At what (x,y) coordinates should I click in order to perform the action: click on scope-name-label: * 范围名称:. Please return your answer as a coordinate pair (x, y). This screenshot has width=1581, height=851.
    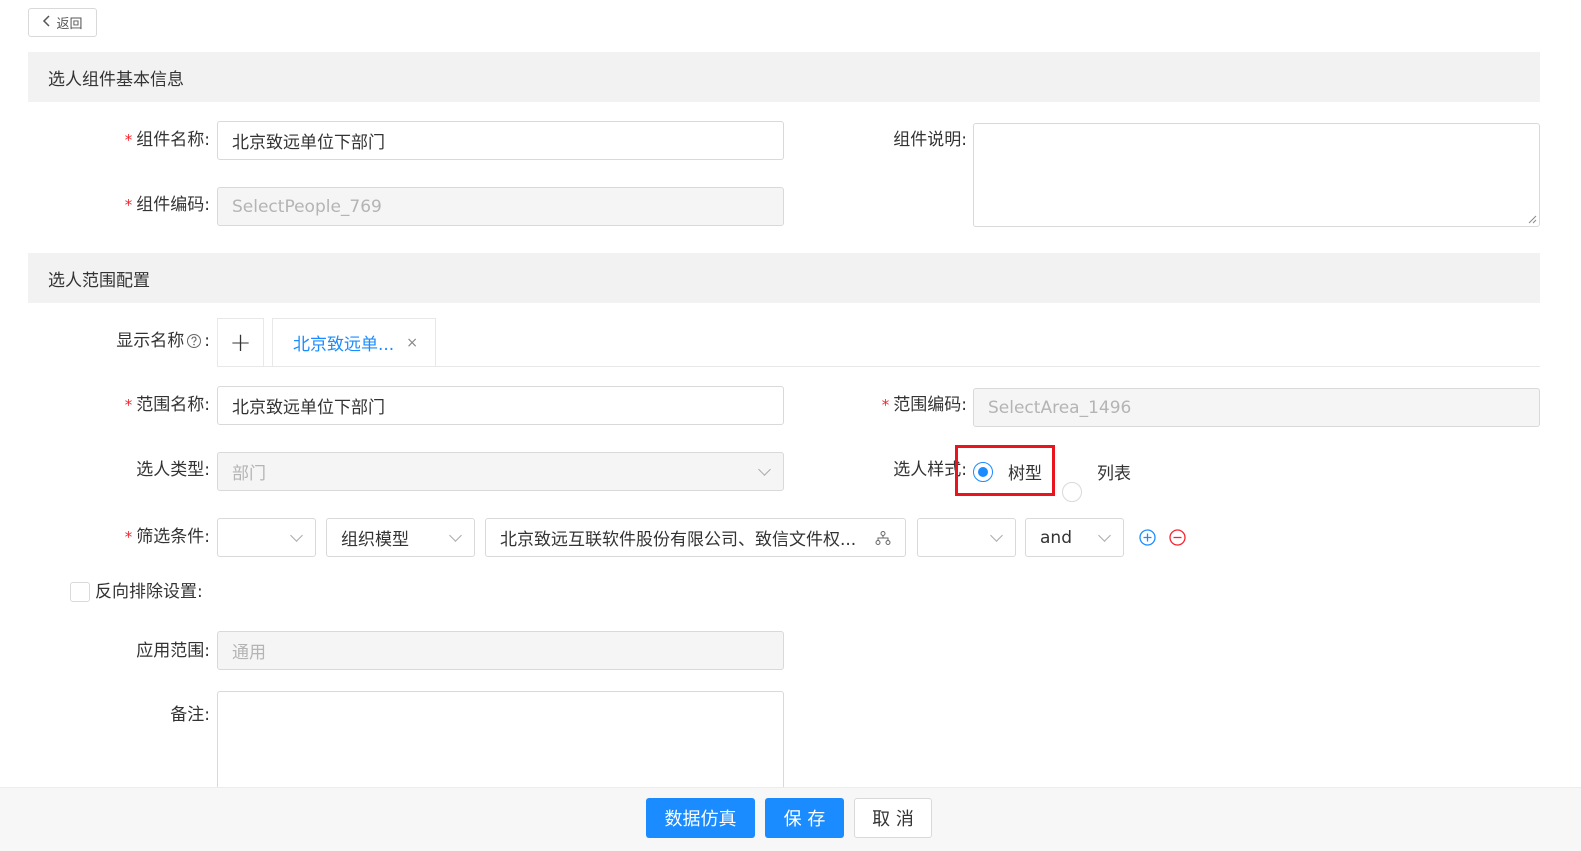
    Looking at the image, I should click on (167, 405).